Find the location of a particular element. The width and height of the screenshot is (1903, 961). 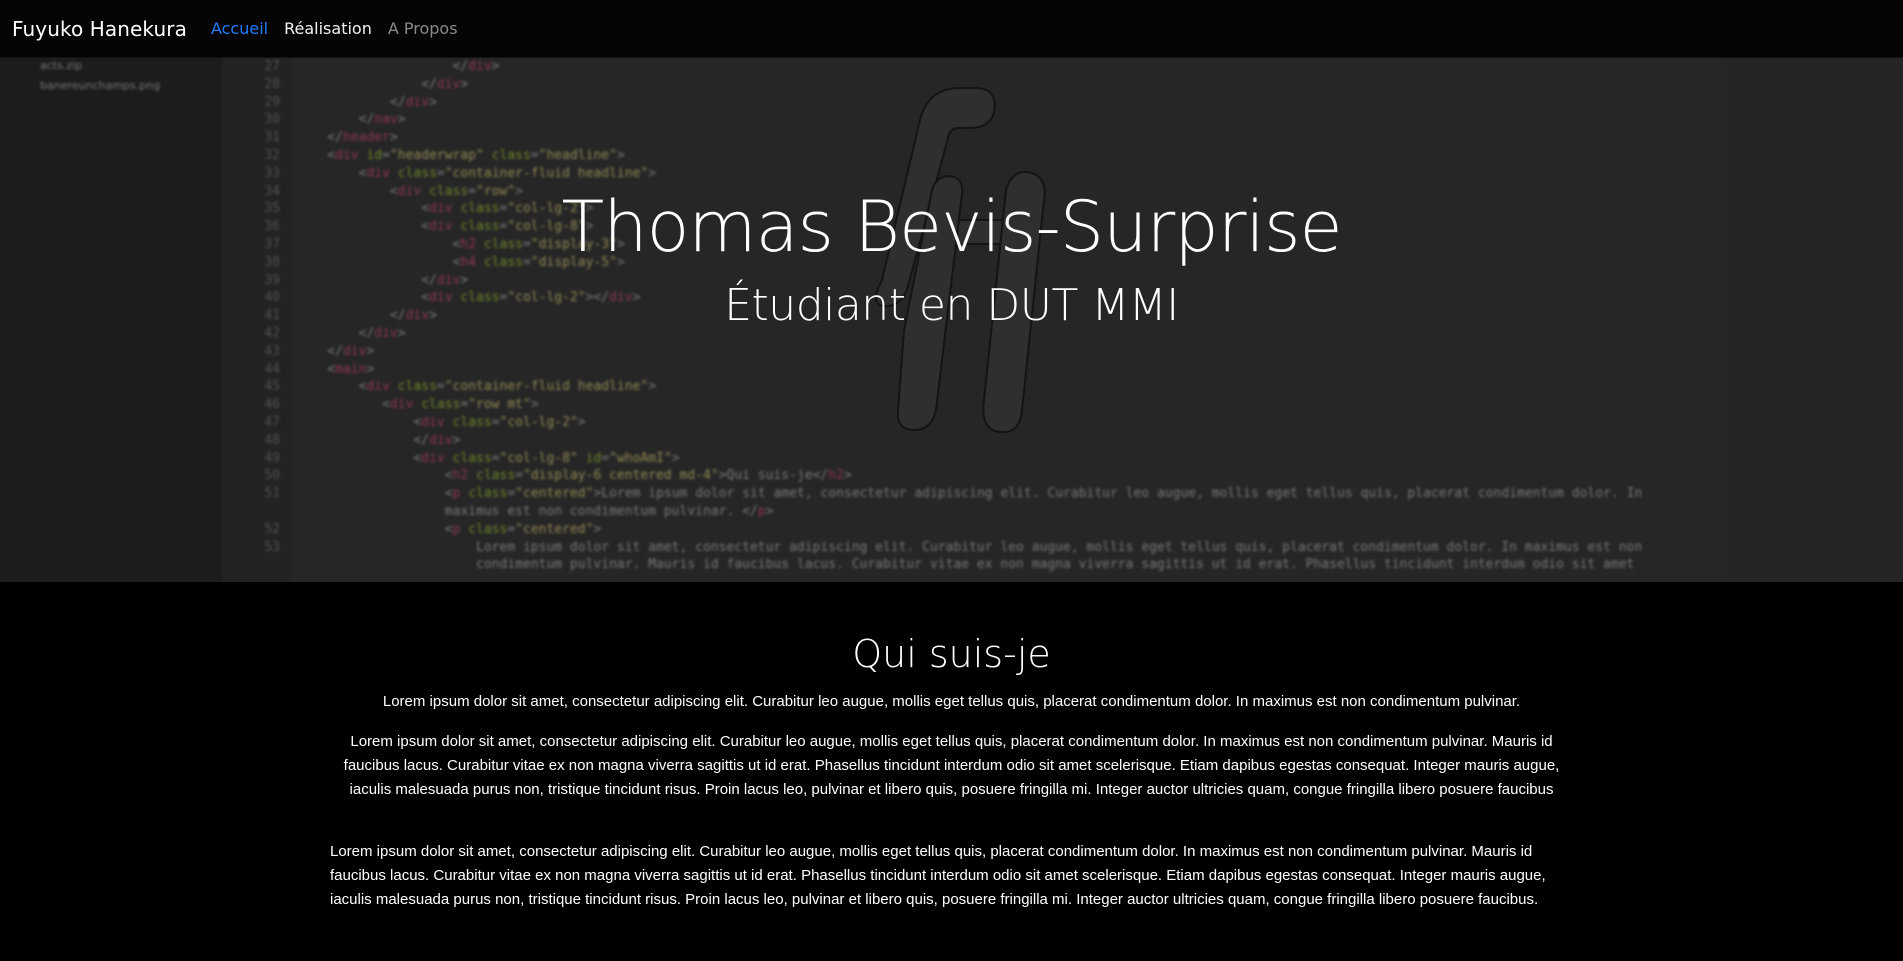

nav-link-a-propos: A Propos is located at coordinates (423, 28).